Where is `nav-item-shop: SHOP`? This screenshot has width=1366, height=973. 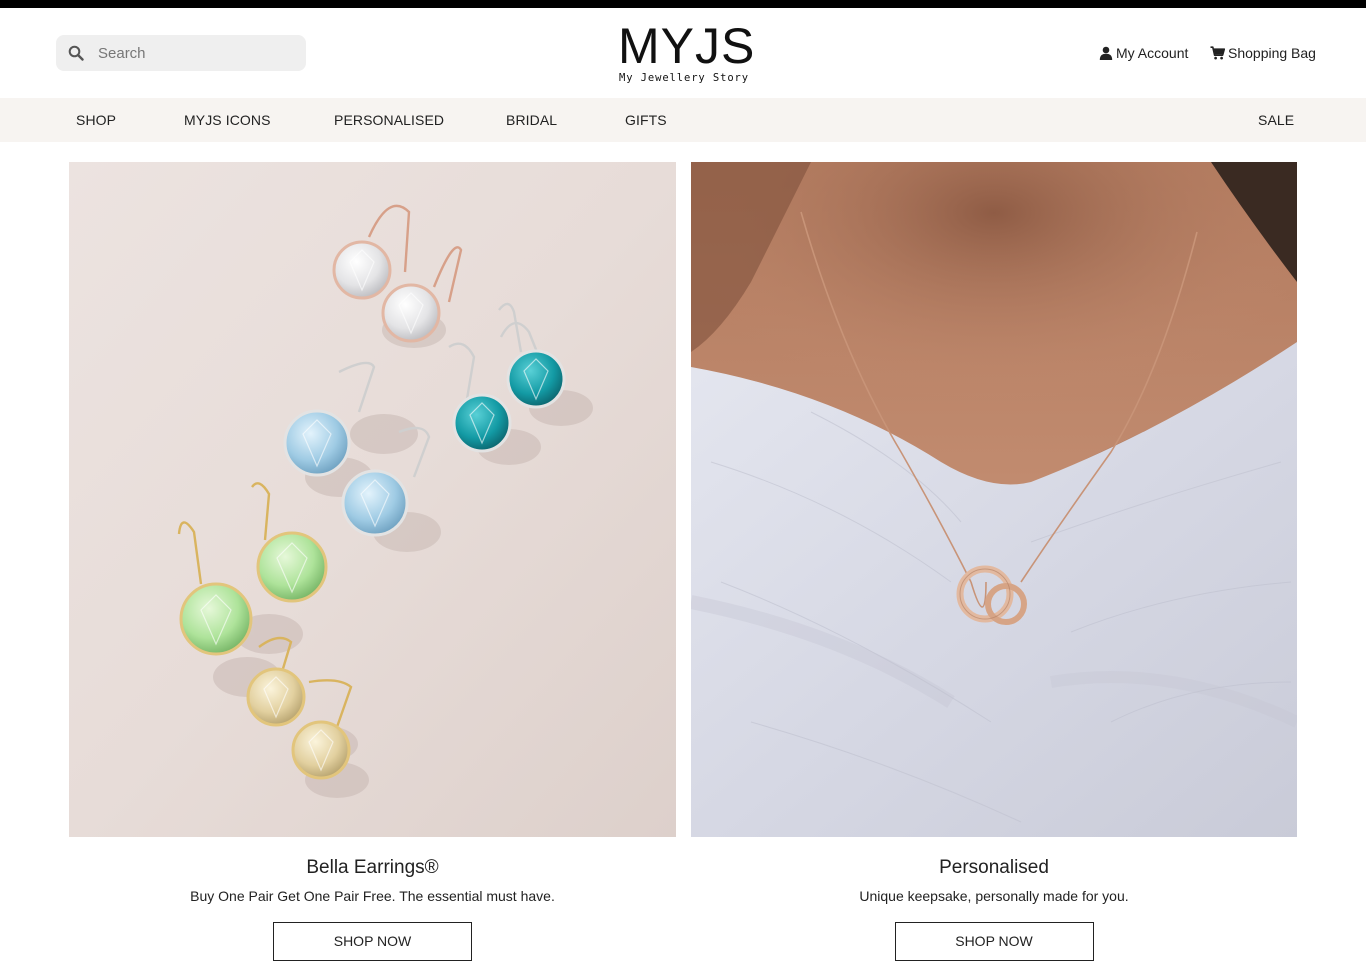 nav-item-shop: SHOP is located at coordinates (96, 120).